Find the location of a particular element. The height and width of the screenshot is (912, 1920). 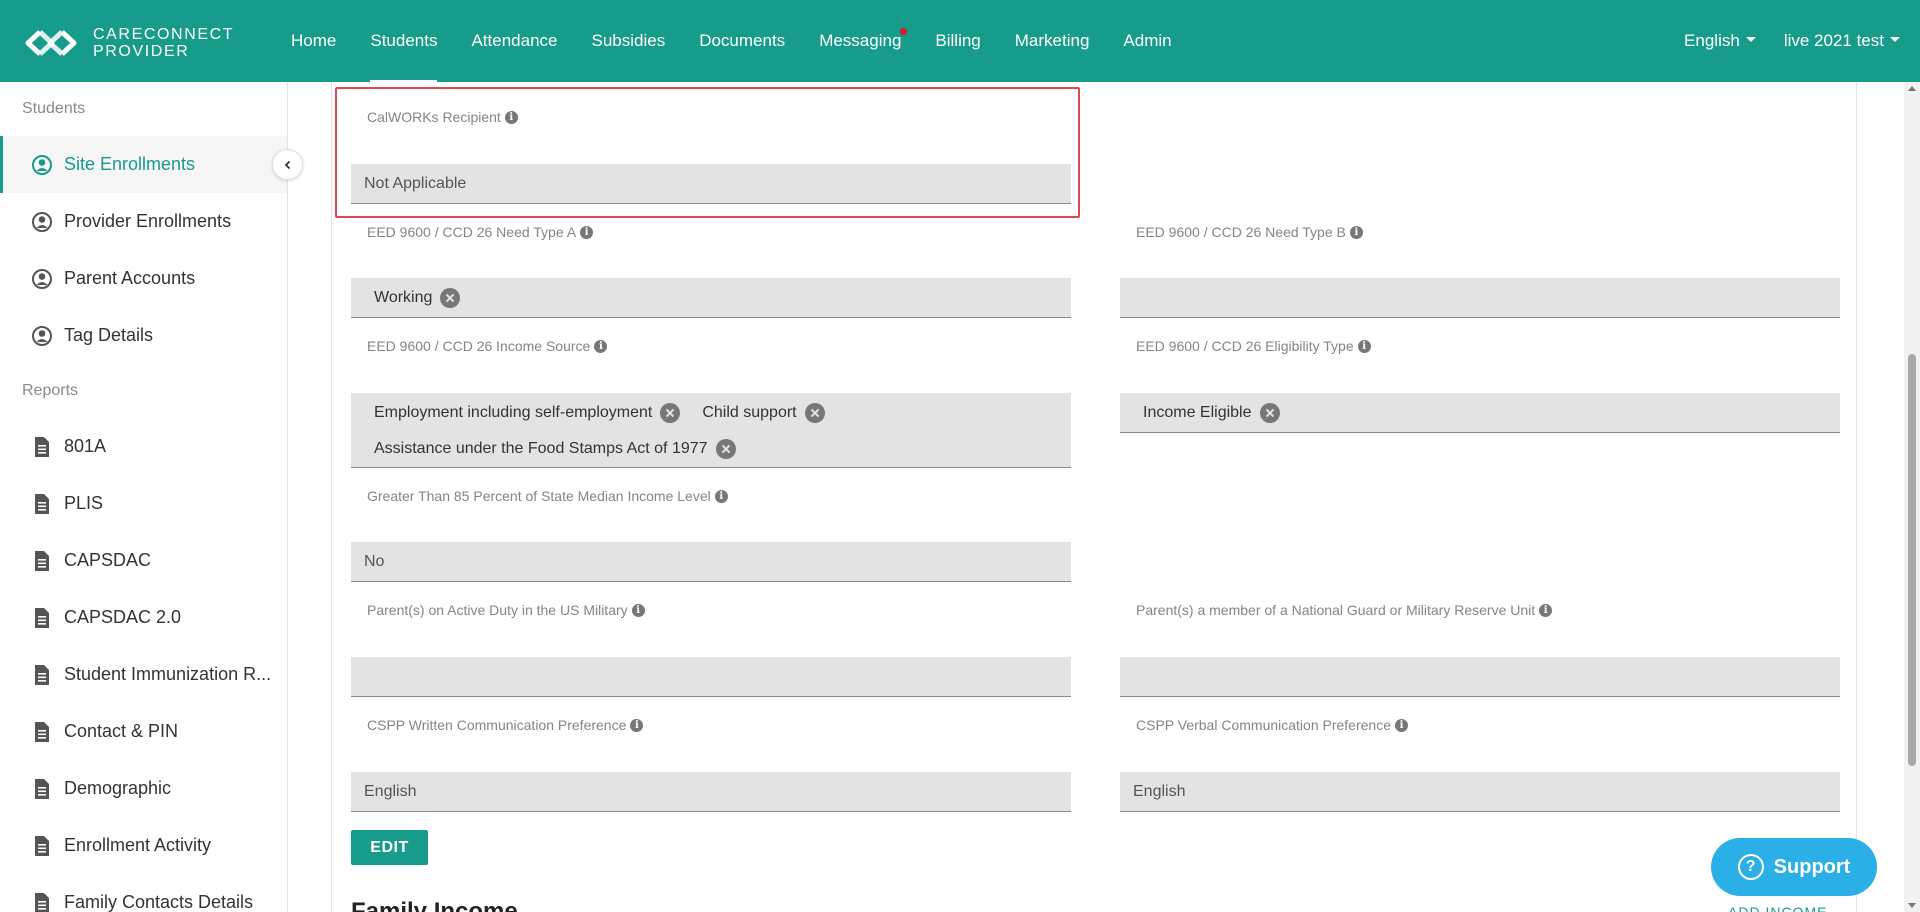

income-source-label: EED 9600 / CCD 26 Income Source i is located at coordinates (487, 346).